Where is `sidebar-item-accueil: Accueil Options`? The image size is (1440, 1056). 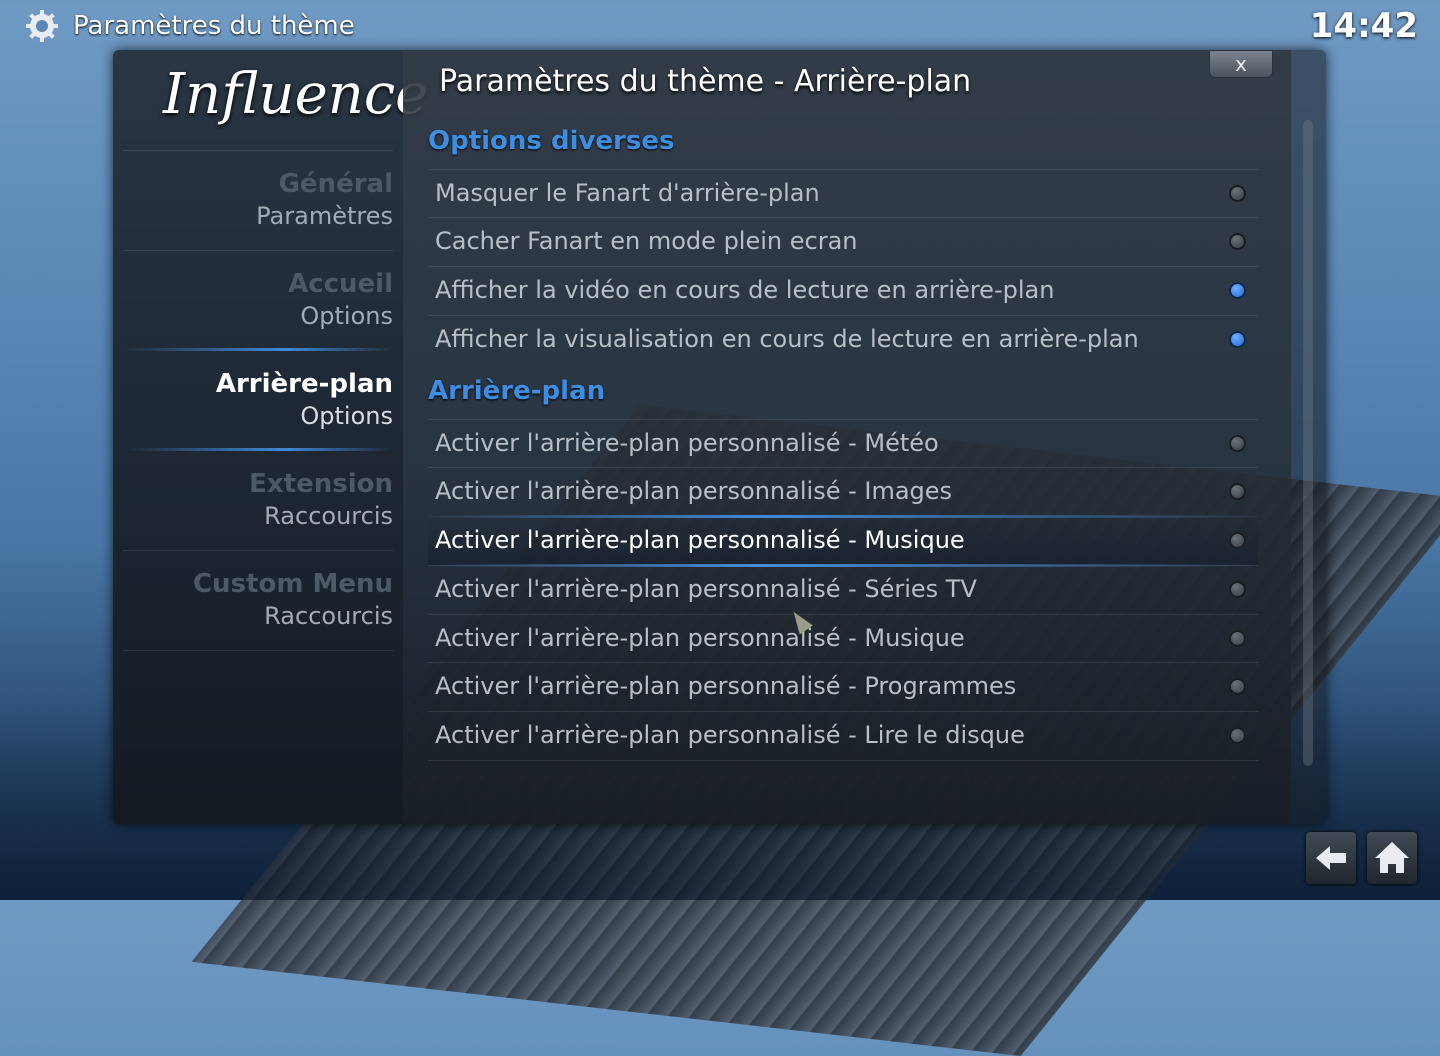
sidebar-item-accueil: Accueil Options is located at coordinates (258, 317).